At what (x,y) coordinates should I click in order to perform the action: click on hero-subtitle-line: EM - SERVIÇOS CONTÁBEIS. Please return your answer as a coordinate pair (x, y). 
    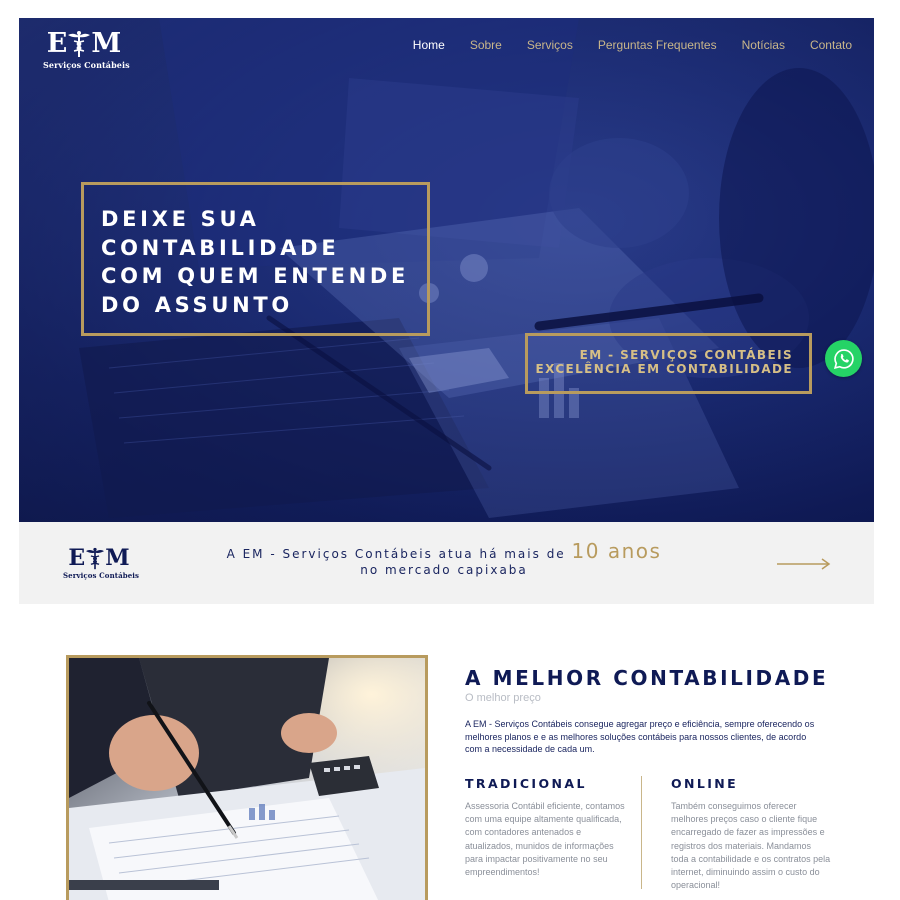
    Looking at the image, I should click on (686, 355).